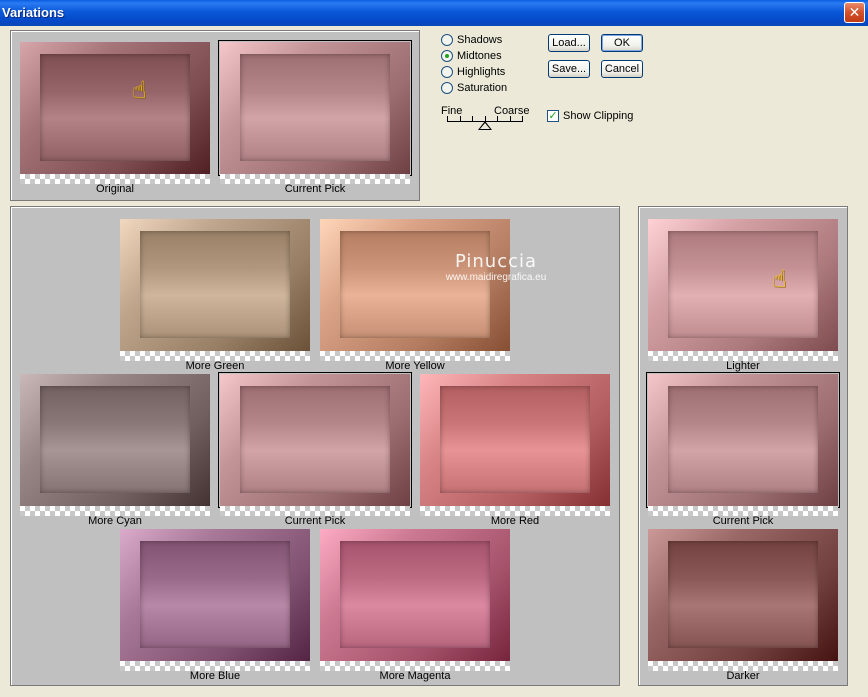 The height and width of the screenshot is (697, 868). Describe the element at coordinates (415, 366) in the screenshot. I see `more-yellow-caption: More Yellow` at that location.